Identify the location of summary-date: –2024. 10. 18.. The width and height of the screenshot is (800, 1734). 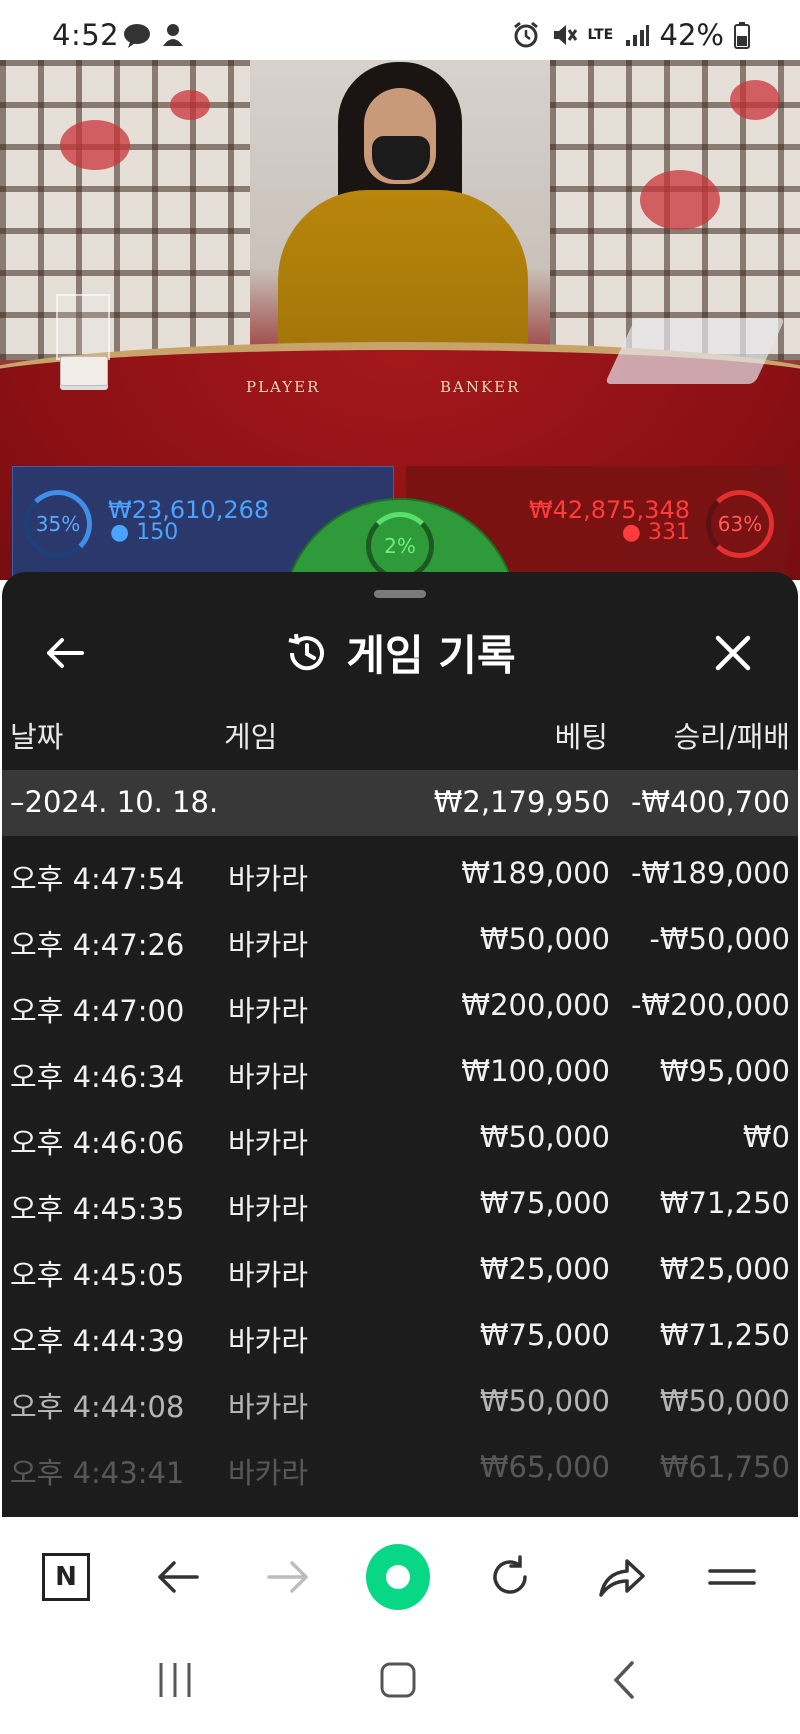
(114, 802).